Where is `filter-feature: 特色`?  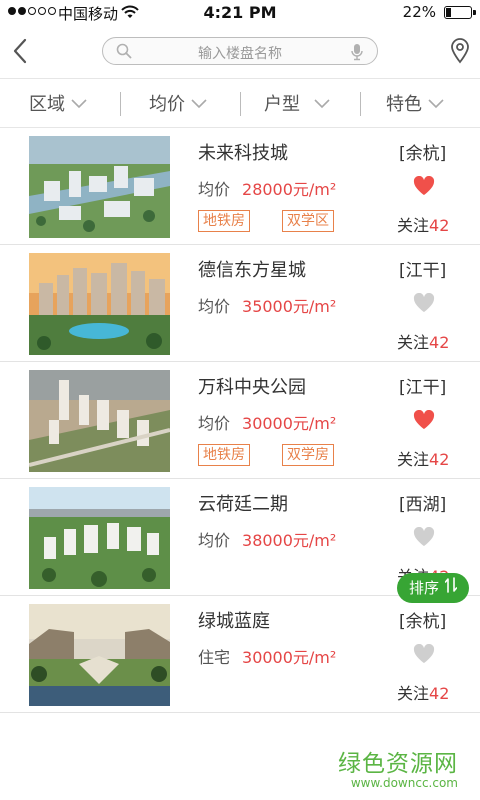
filter-feature: 特色 is located at coordinates (415, 103).